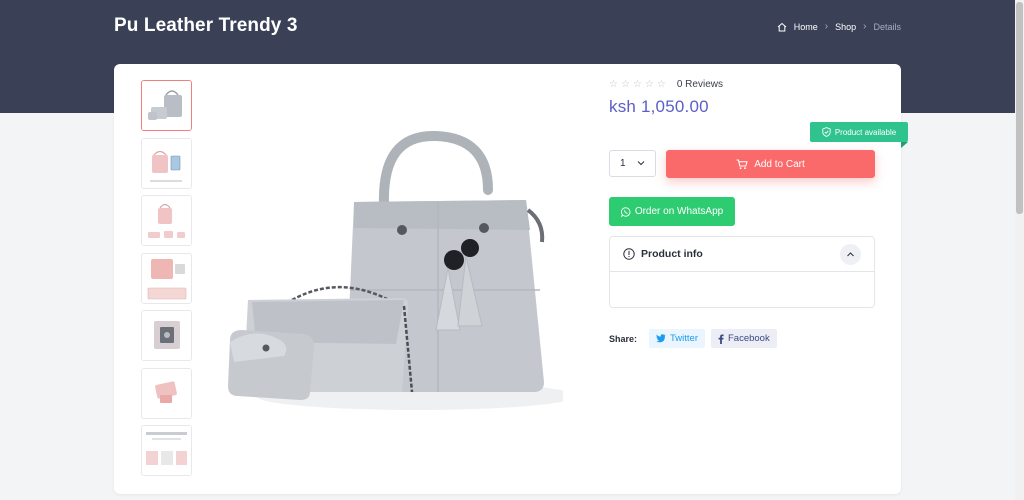 This screenshot has width=1024, height=500. I want to click on facebook-icon, so click(721, 339).